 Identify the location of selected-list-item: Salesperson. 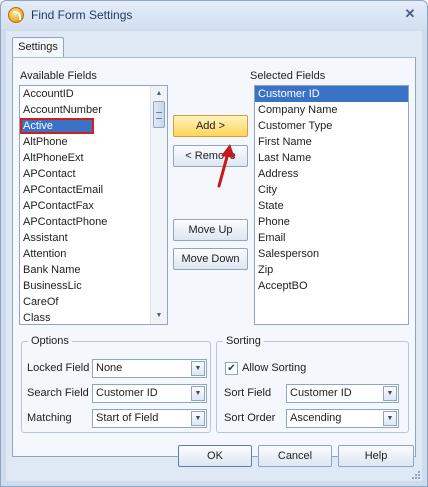
(331, 254).